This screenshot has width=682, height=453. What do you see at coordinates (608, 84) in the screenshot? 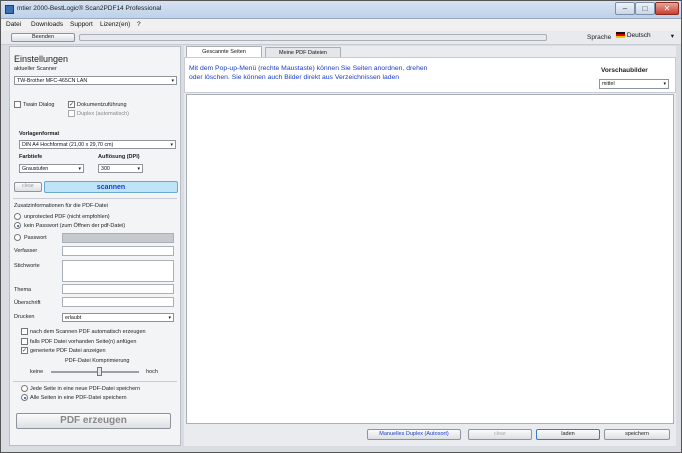
I see `preview-size-value: mittel` at bounding box center [608, 84].